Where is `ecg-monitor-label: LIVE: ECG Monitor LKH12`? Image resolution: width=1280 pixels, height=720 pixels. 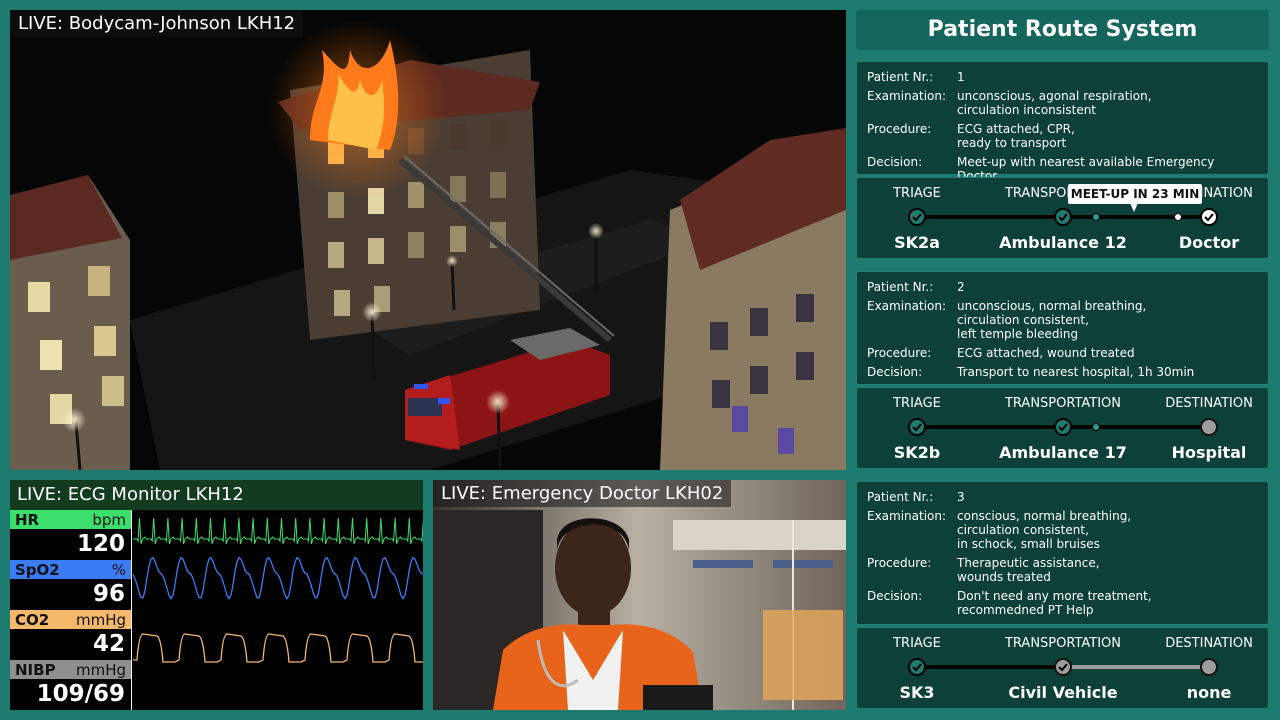
ecg-monitor-label: LIVE: ECG Monitor LKH12 is located at coordinates (216, 495).